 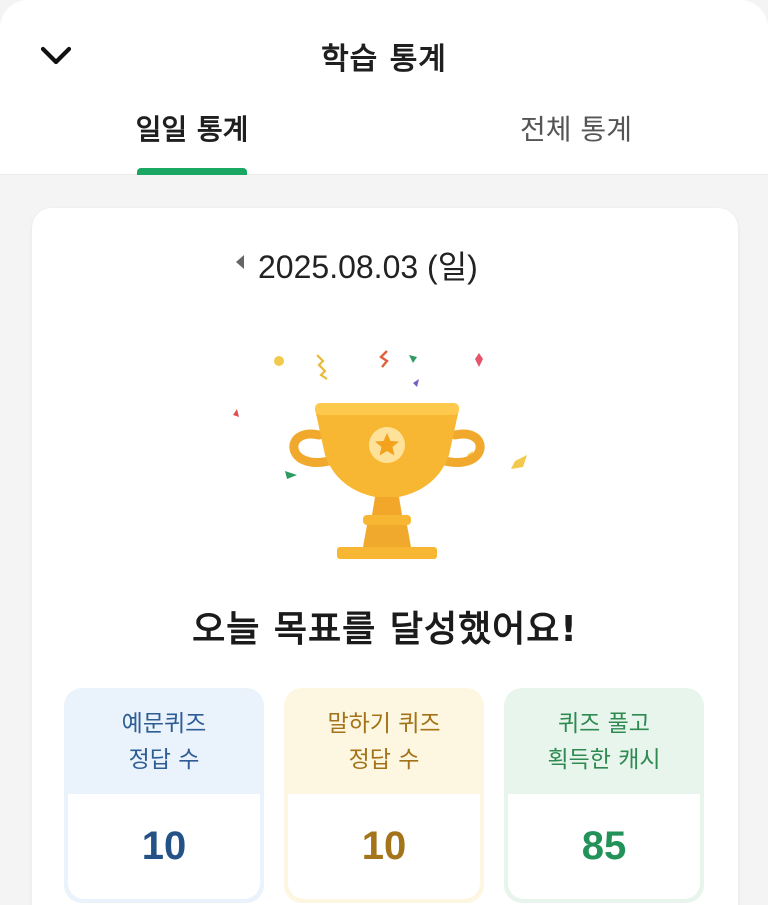 I want to click on date-selector: 2025.08.03 (일), so click(x=385, y=263).